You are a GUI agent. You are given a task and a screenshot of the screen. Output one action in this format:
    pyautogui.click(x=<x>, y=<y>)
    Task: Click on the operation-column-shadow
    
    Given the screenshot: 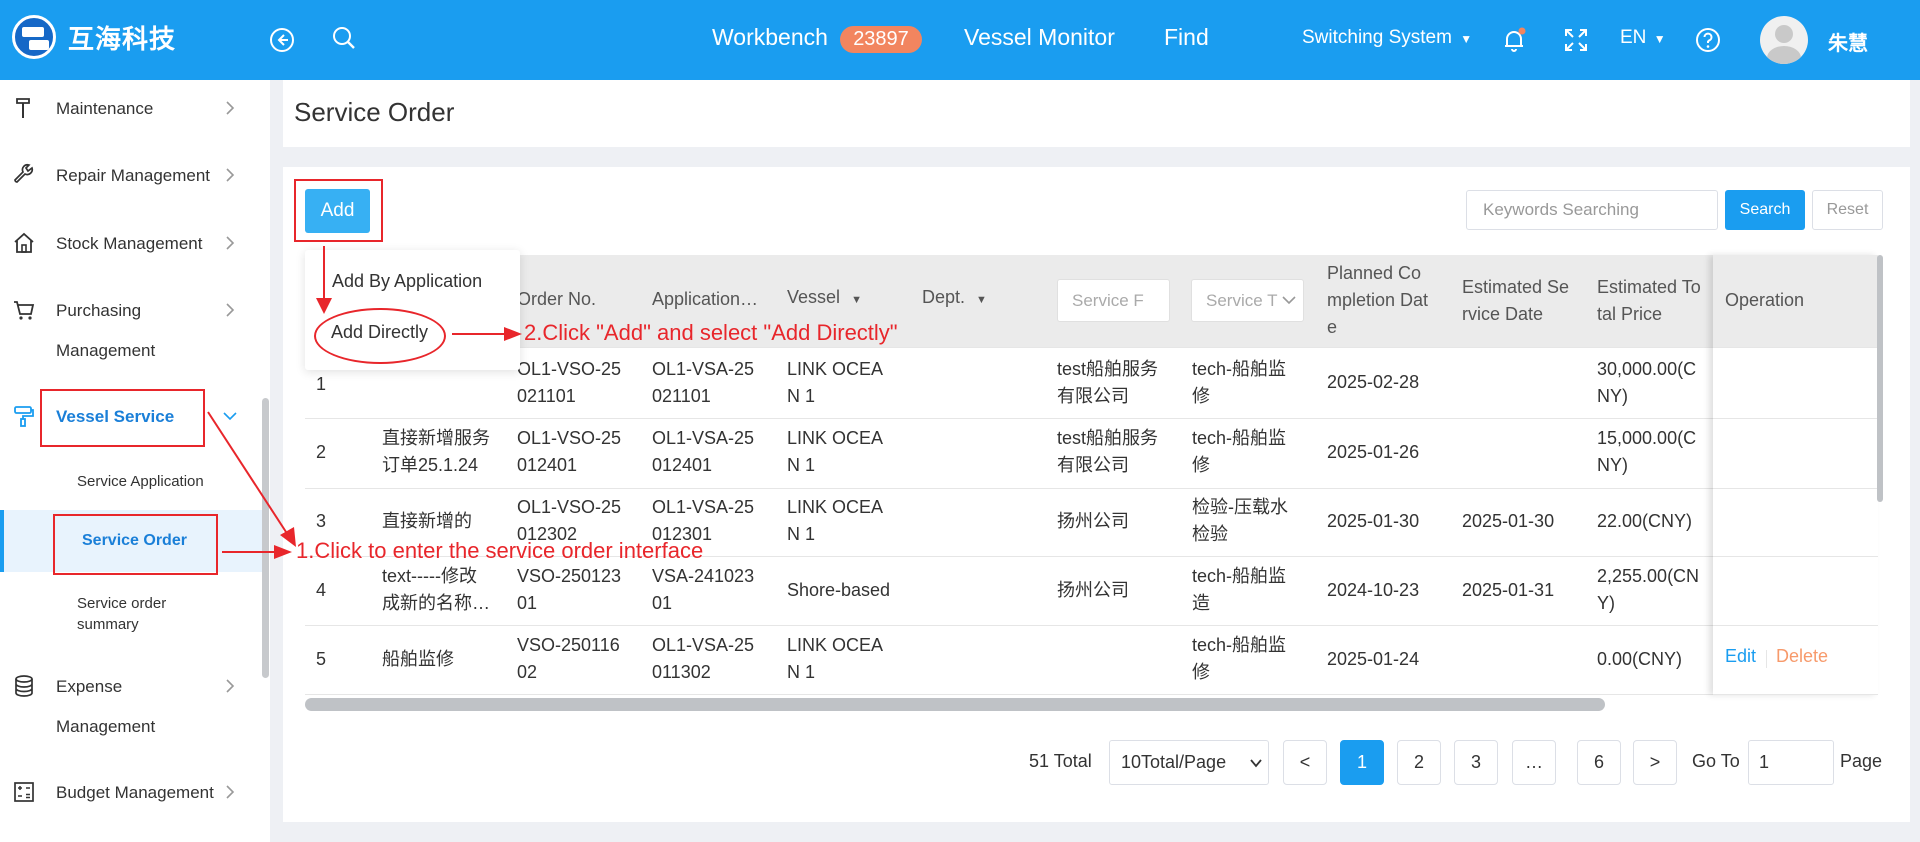 What is the action you would take?
    pyautogui.click(x=1795, y=475)
    